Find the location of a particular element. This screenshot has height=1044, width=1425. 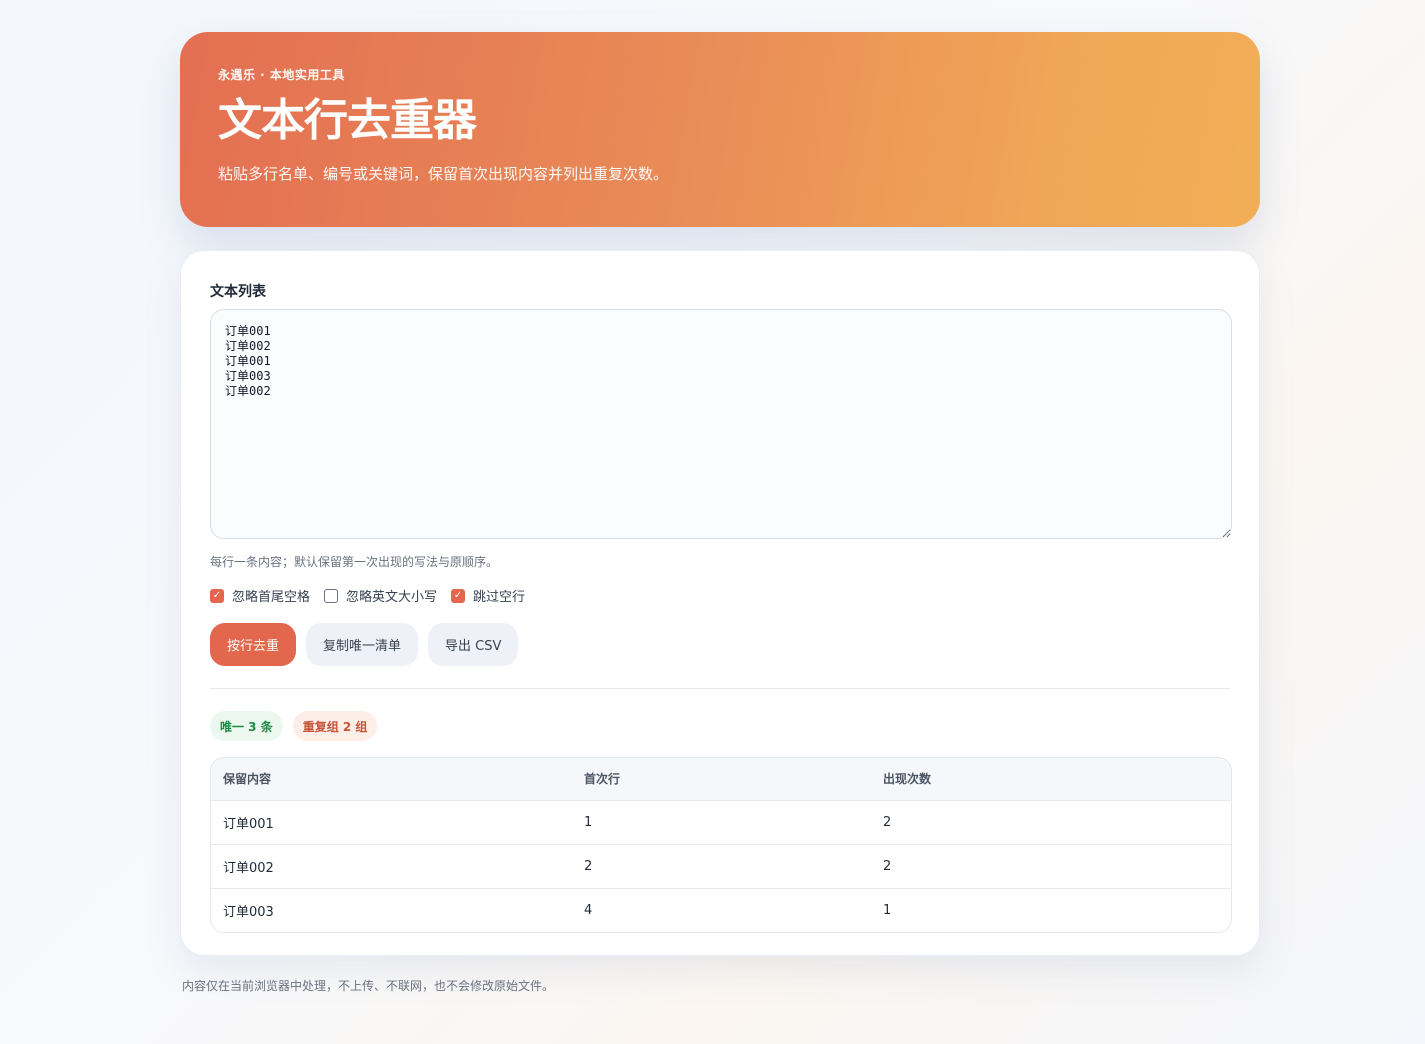

option-ignore-case: 忽略英文大小写 is located at coordinates (380, 595).